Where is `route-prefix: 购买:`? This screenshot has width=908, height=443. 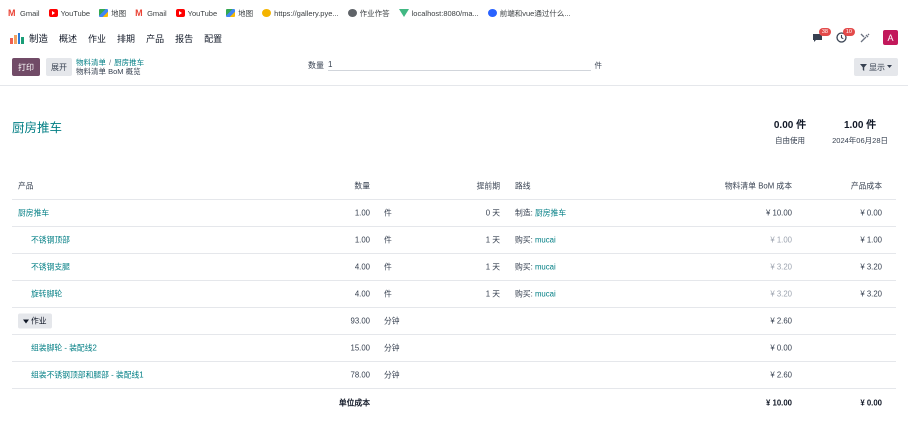 route-prefix: 购买: is located at coordinates (524, 240).